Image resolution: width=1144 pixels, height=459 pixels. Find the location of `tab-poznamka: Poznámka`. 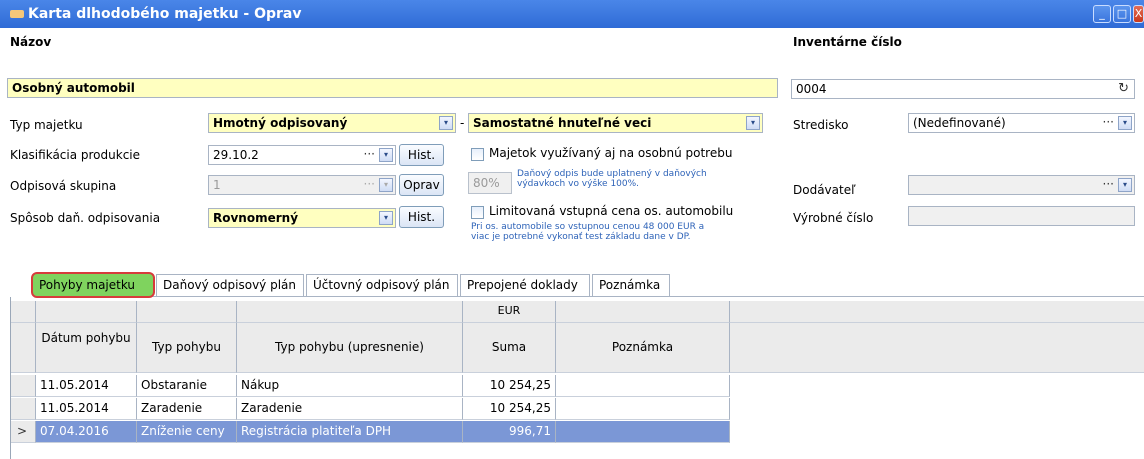

tab-poznamka: Poznámka is located at coordinates (631, 285).